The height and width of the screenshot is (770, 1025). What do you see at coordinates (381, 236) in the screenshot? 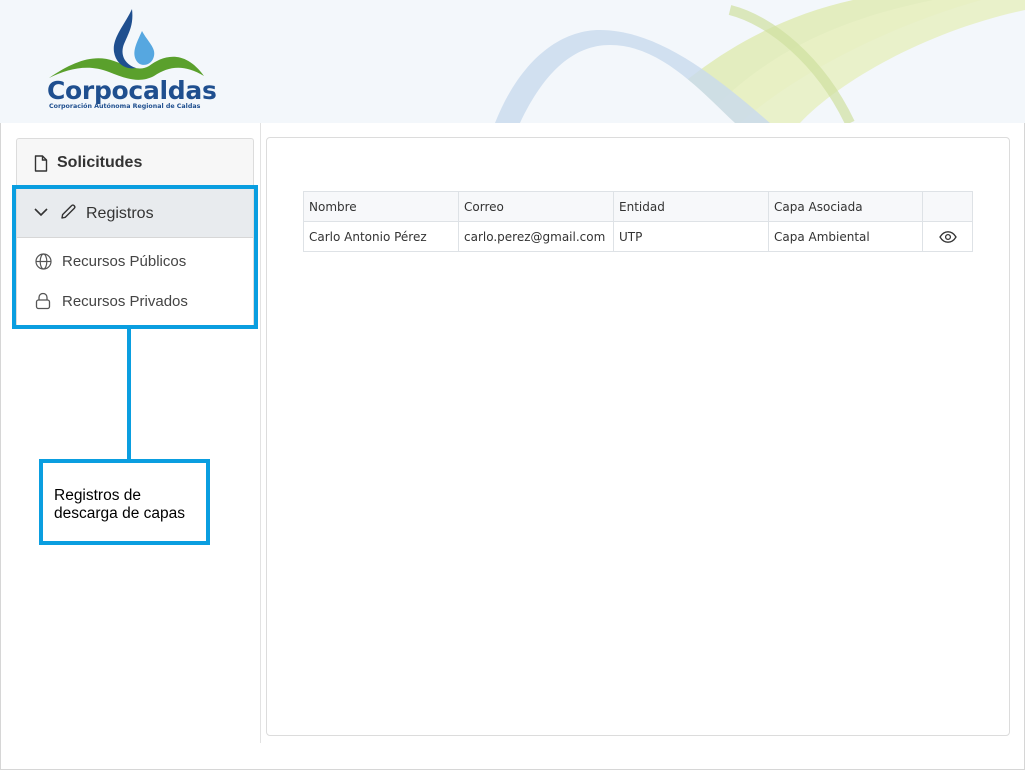
I see `cell-nombre: Carlo Antonio Pérez` at bounding box center [381, 236].